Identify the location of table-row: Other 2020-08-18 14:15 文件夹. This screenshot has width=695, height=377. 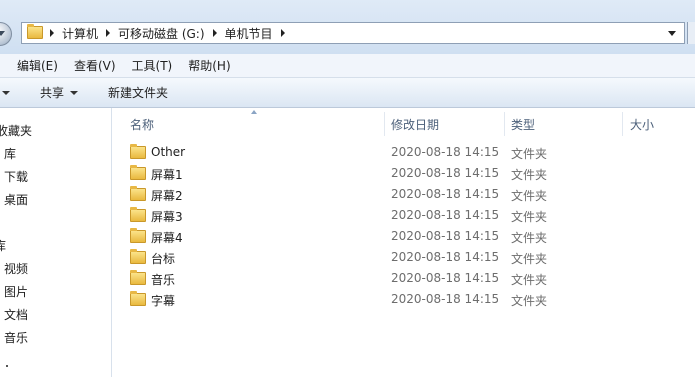
(403, 152).